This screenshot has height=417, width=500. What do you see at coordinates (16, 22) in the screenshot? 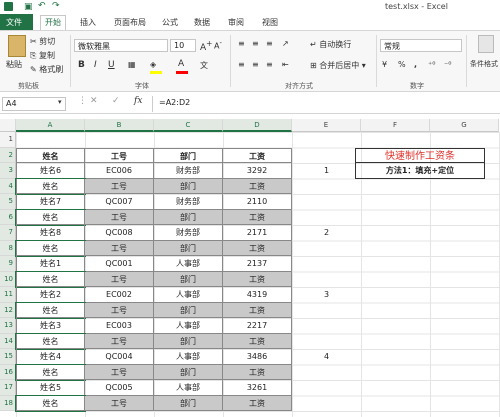
I see `tab-file: 文件` at bounding box center [16, 22].